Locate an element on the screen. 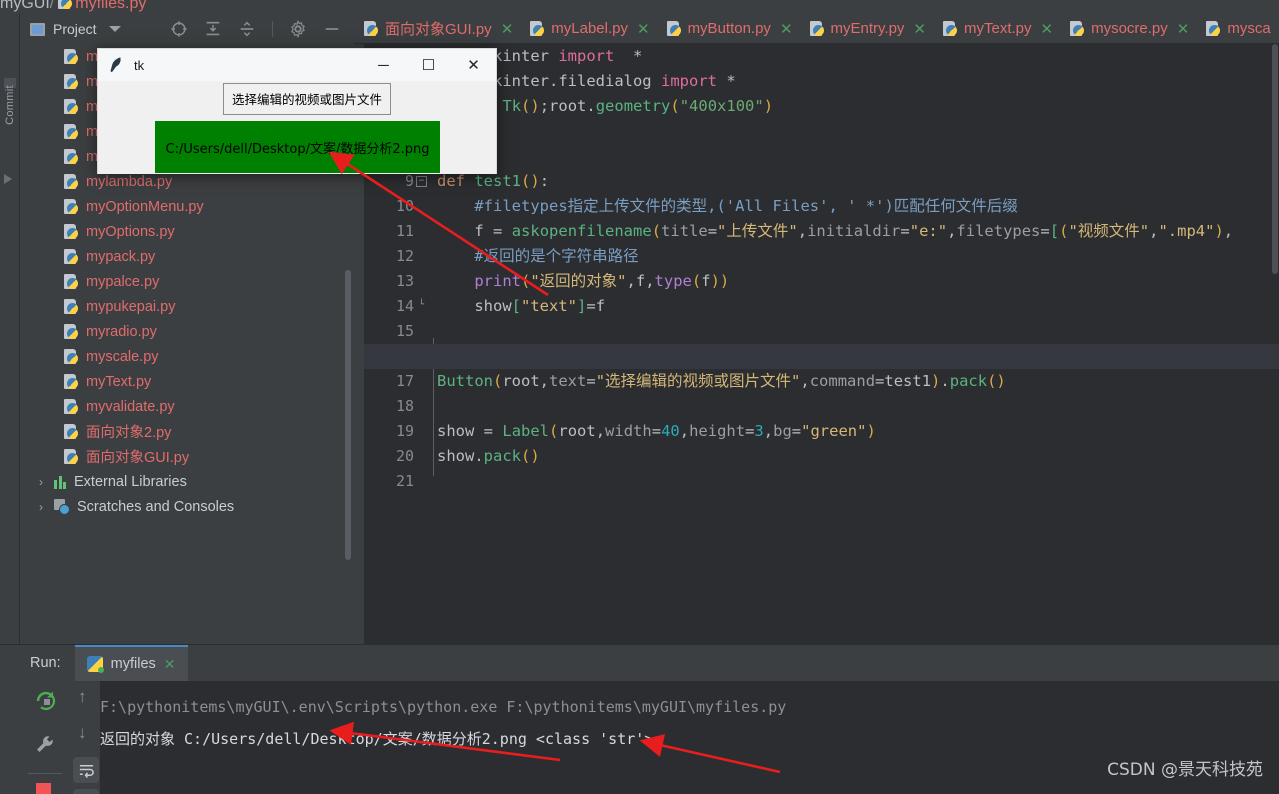 This screenshot has width=1279, height=794. library-icon is located at coordinates (60, 482).